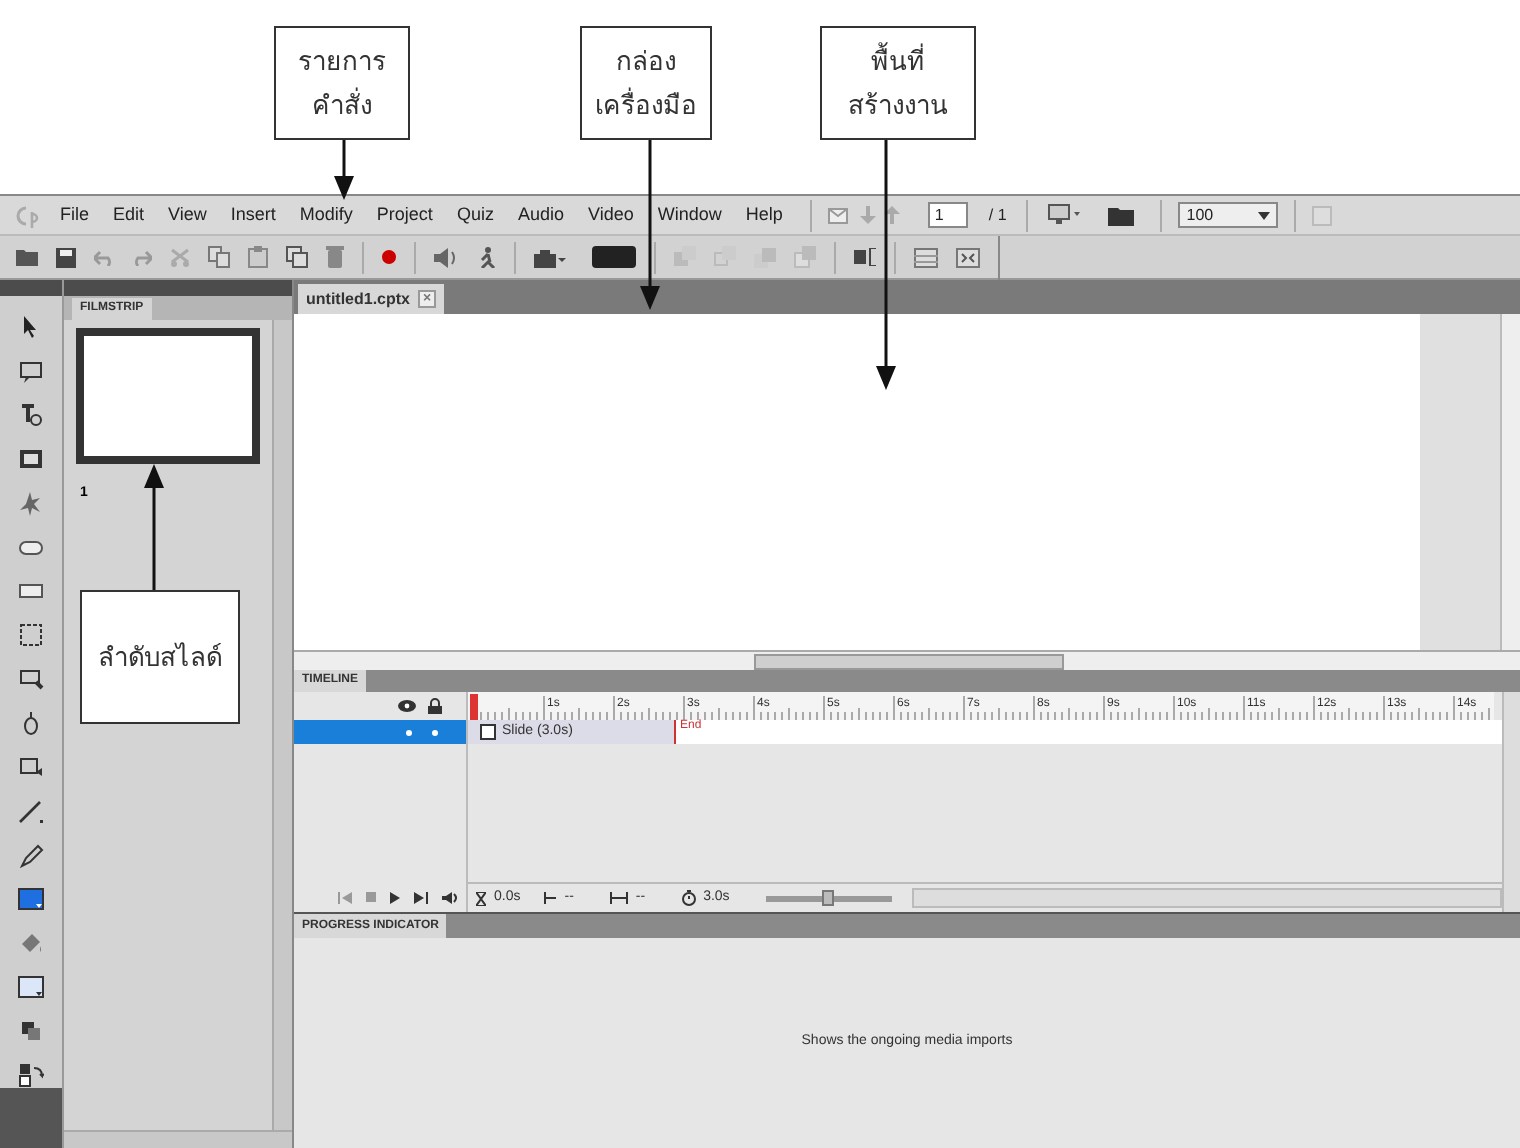  I want to click on swap-icon, so click(31, 1030).